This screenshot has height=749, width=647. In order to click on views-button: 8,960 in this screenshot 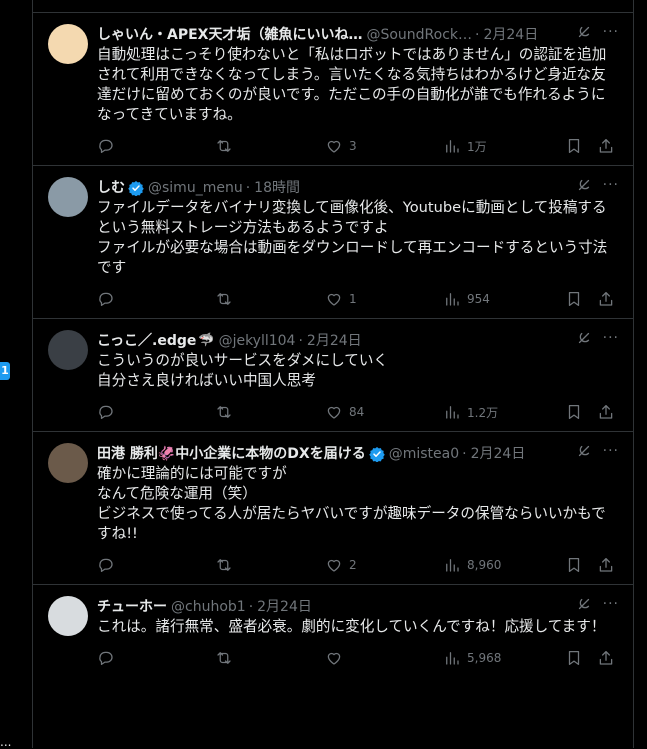, I will do `click(502, 565)`.